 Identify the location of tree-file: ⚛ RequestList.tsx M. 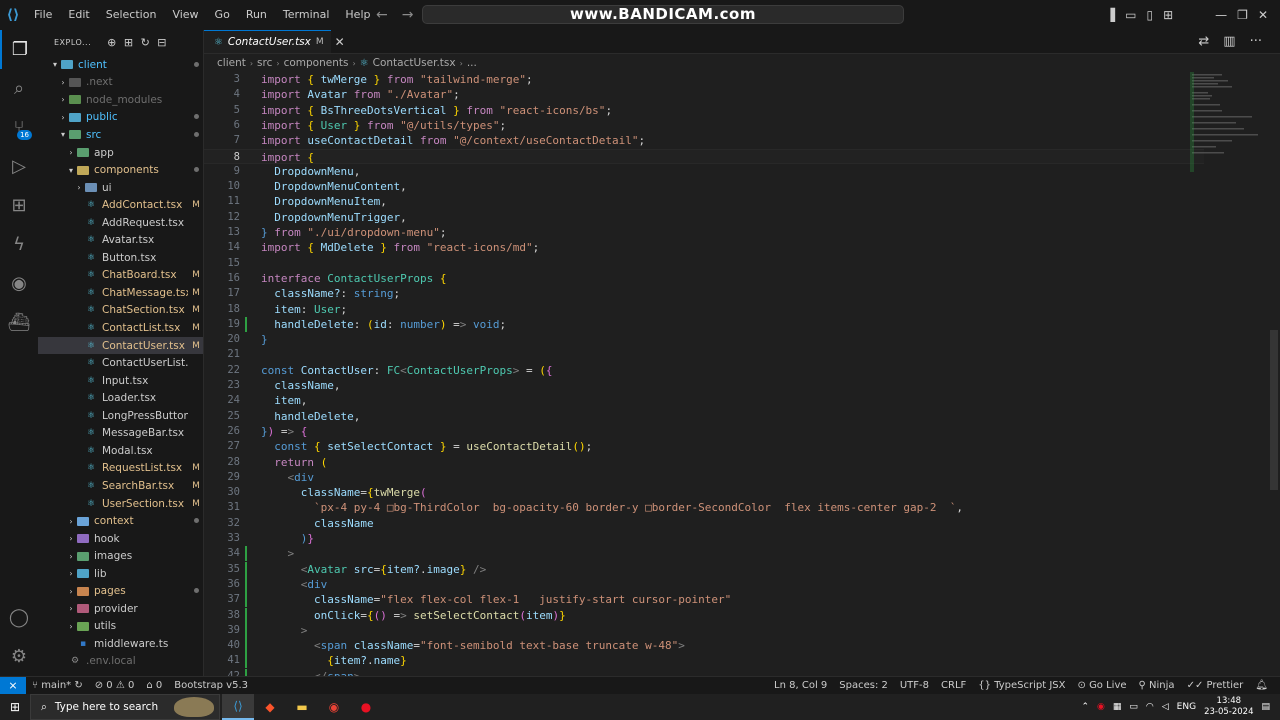
(120, 469).